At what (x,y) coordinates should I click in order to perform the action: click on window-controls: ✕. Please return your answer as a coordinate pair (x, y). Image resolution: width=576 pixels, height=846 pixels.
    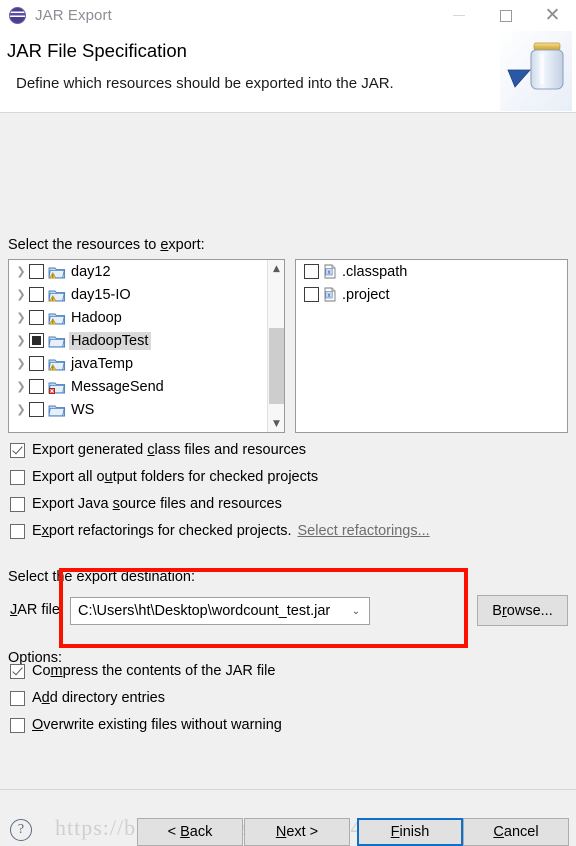
    Looking at the image, I should click on (505, 15).